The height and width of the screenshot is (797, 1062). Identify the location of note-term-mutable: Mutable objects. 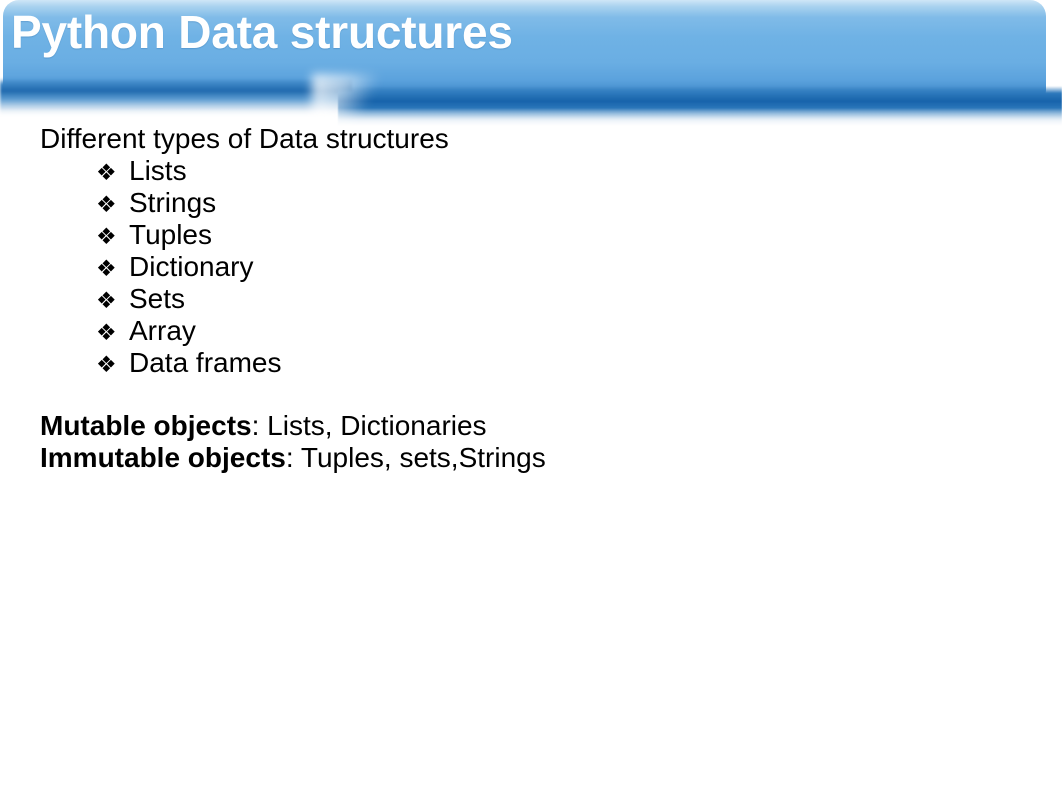
(146, 425).